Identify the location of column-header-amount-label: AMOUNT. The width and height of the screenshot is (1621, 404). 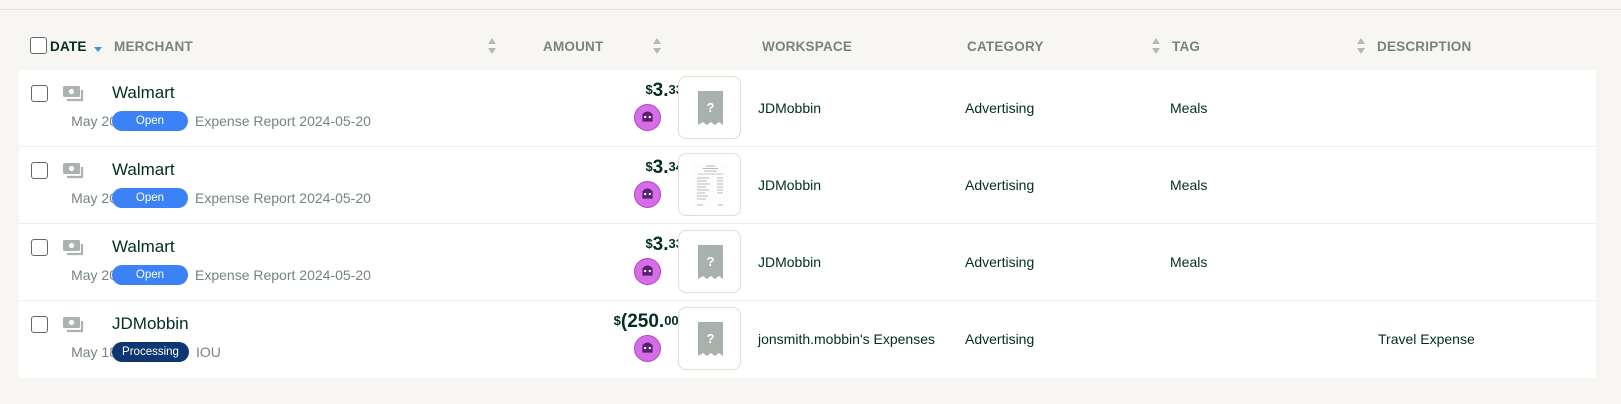
(573, 46).